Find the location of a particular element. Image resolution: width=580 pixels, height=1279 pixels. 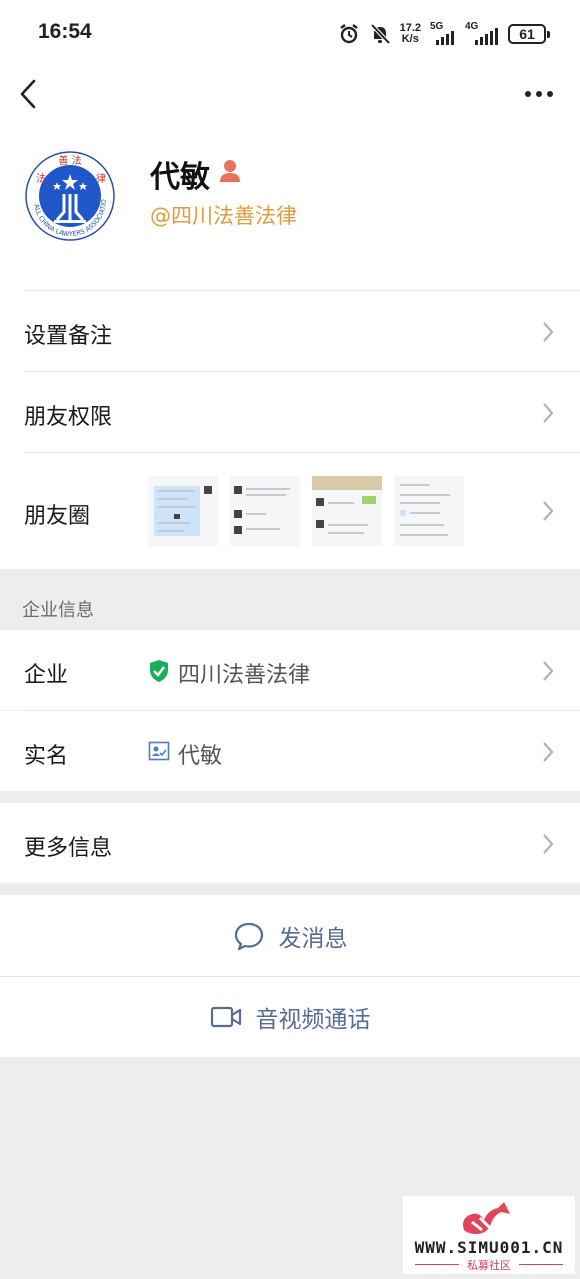

mute-bell-icon is located at coordinates (380, 34).